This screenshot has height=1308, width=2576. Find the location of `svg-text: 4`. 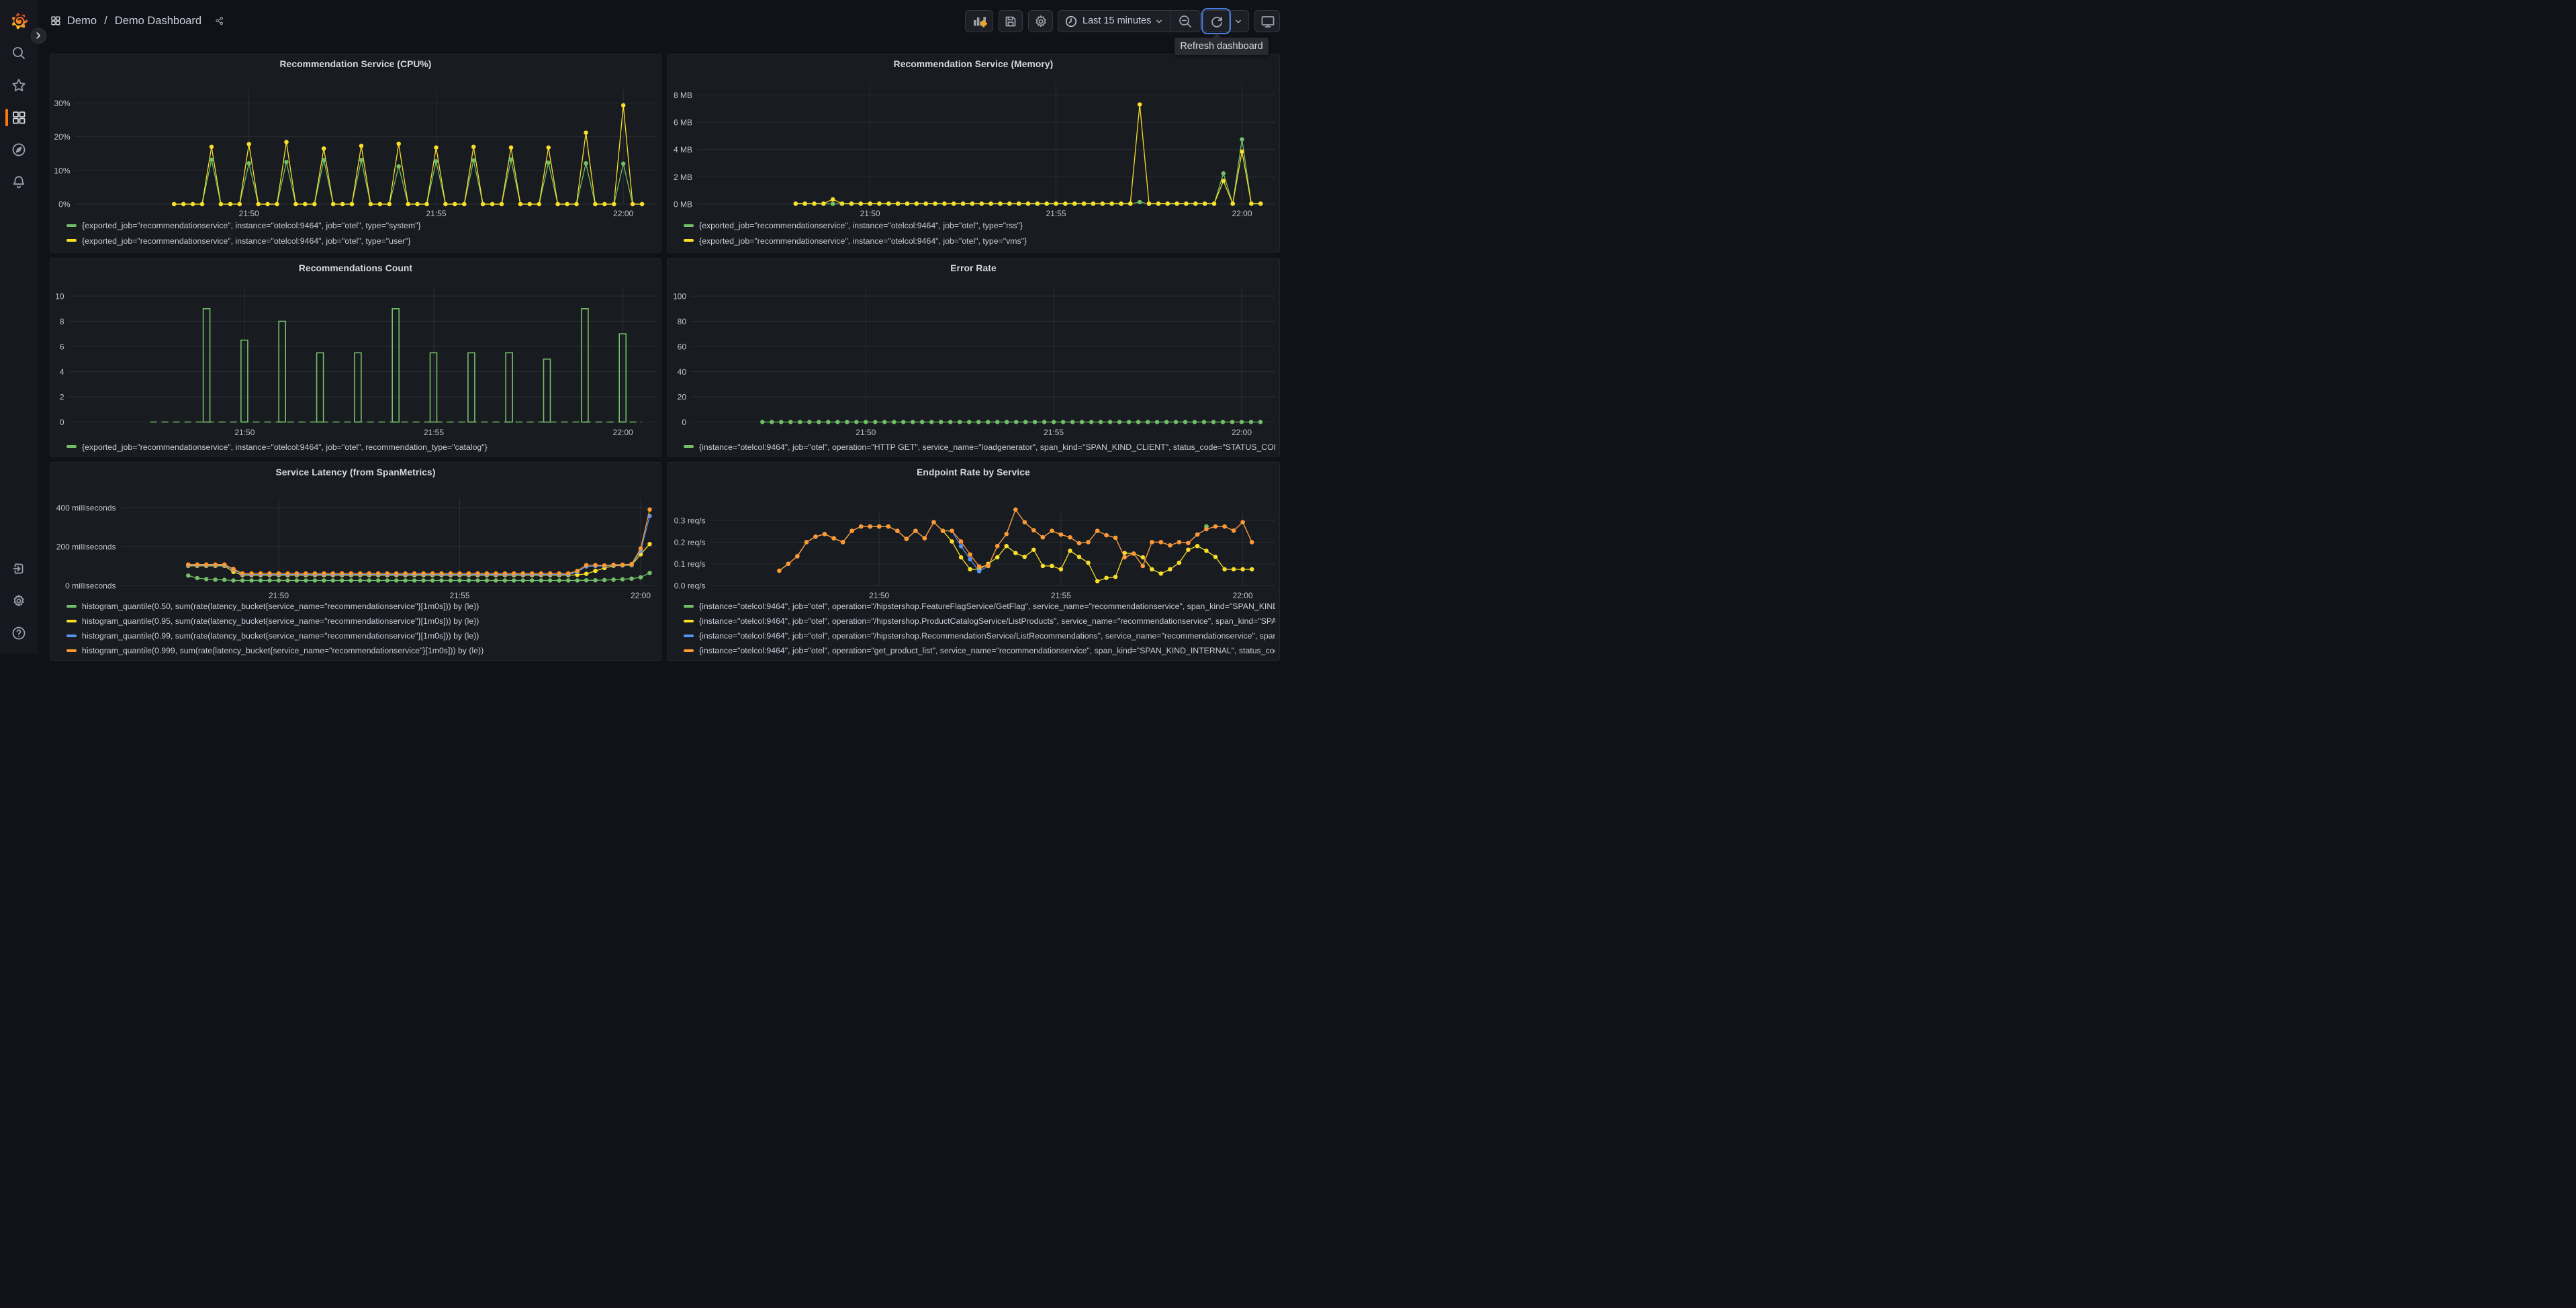

svg-text: 4 is located at coordinates (62, 372).